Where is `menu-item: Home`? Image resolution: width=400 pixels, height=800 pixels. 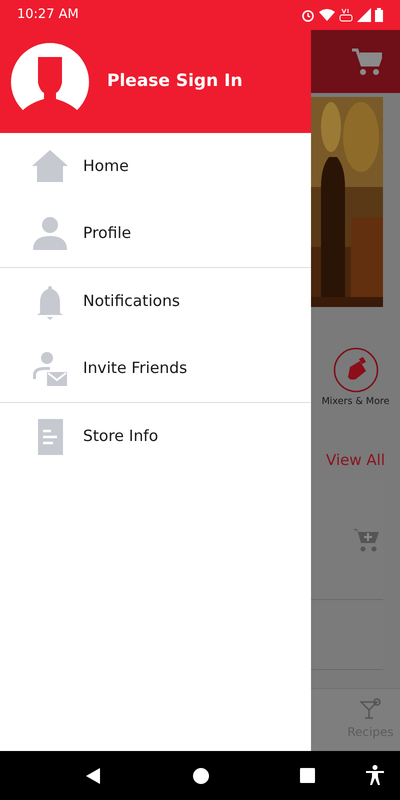
menu-item: Home is located at coordinates (155, 166).